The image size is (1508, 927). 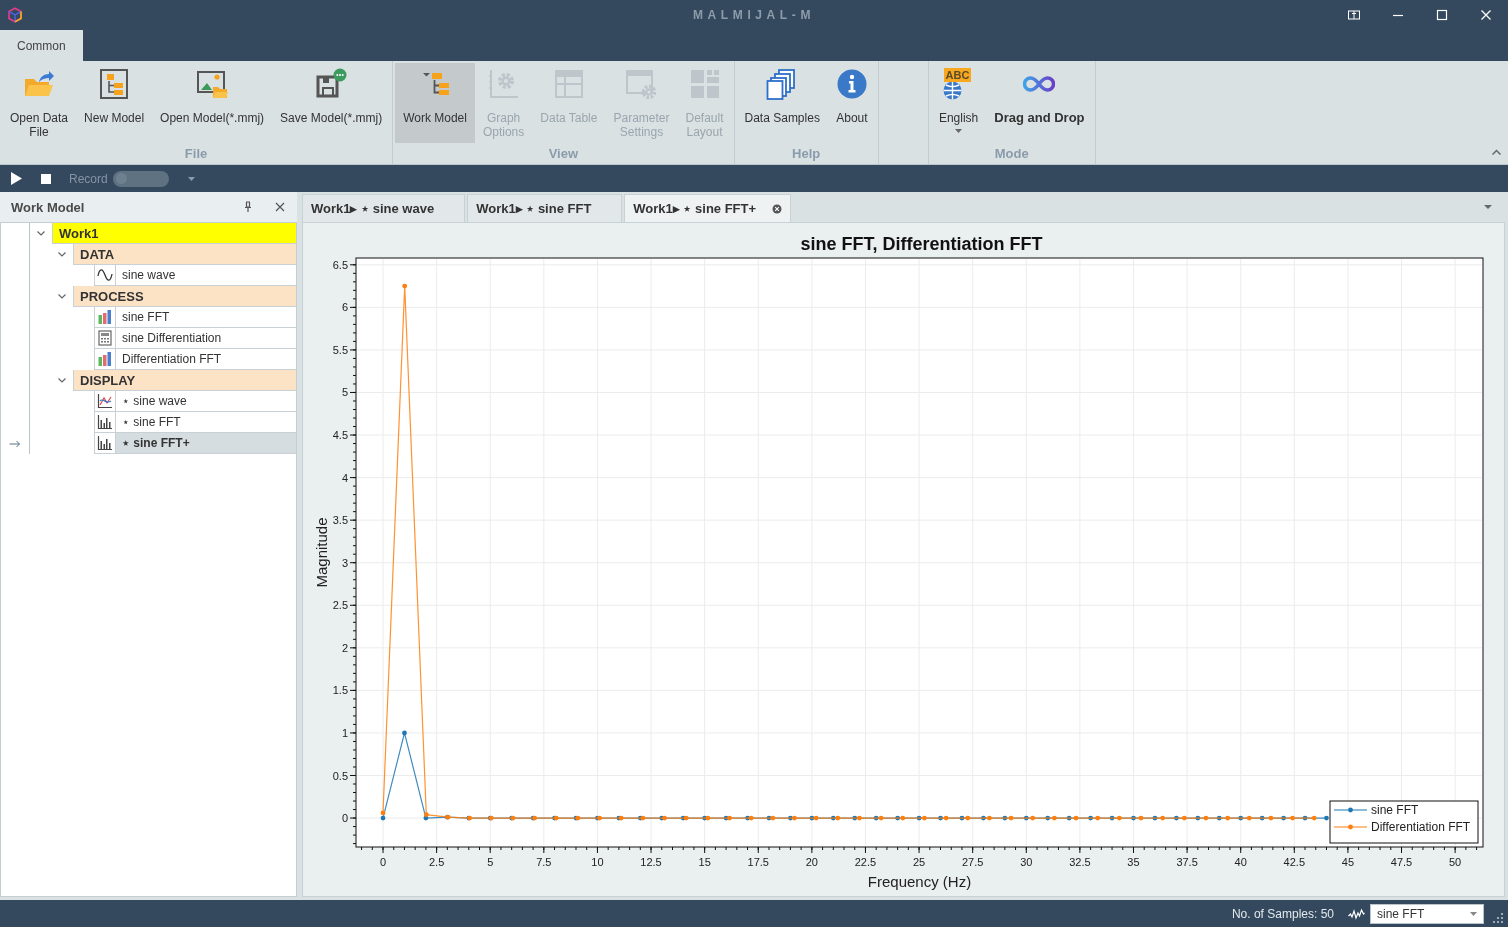 I want to click on record-label: Record, so click(x=88, y=178).